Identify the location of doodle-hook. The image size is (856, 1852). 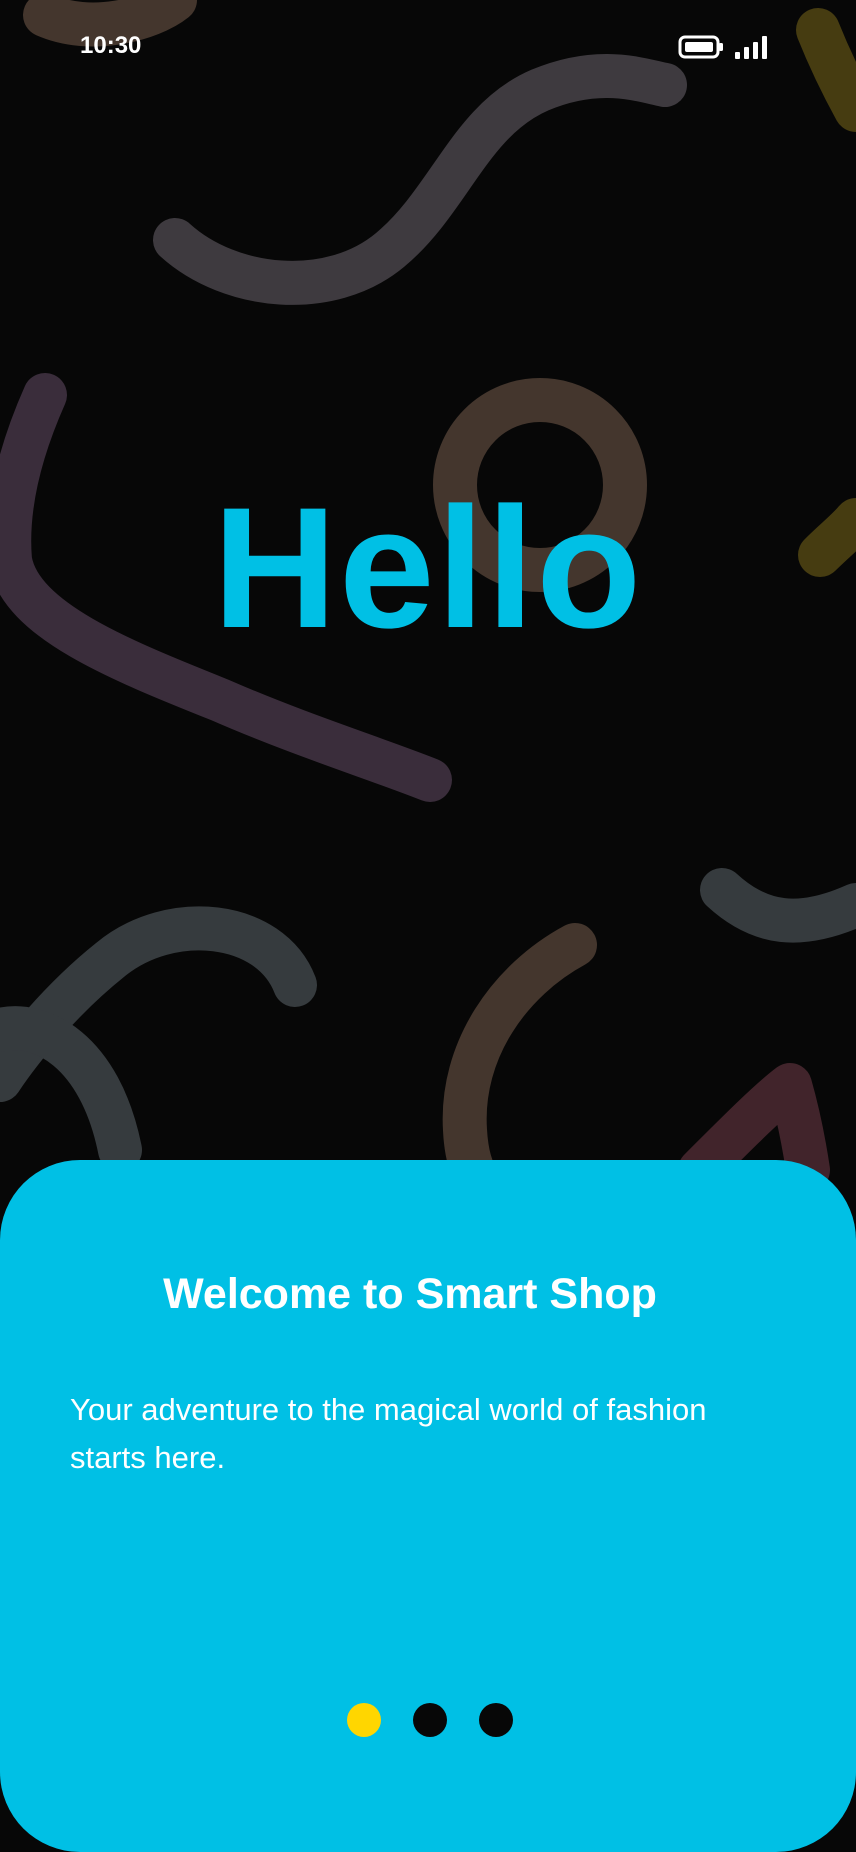
(519, 1060).